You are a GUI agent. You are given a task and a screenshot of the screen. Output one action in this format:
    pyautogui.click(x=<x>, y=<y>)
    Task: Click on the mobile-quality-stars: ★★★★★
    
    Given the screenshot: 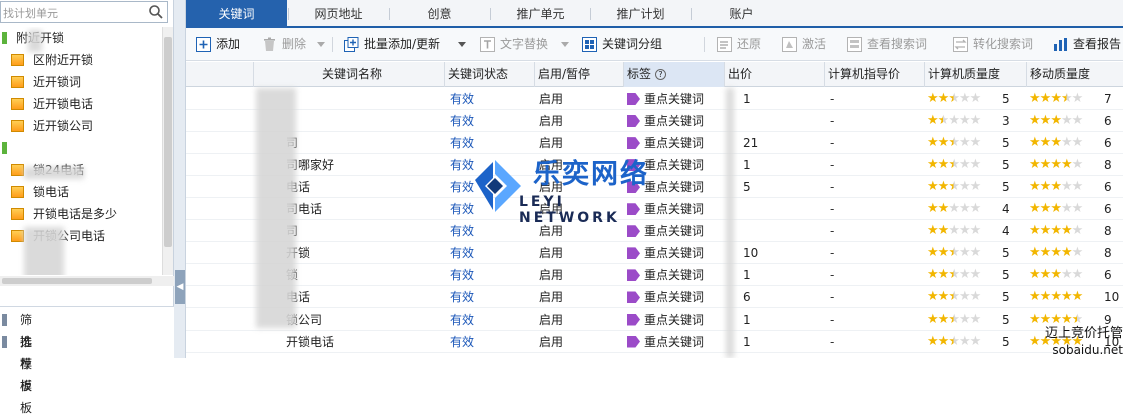 What is the action you would take?
    pyautogui.click(x=1056, y=99)
    